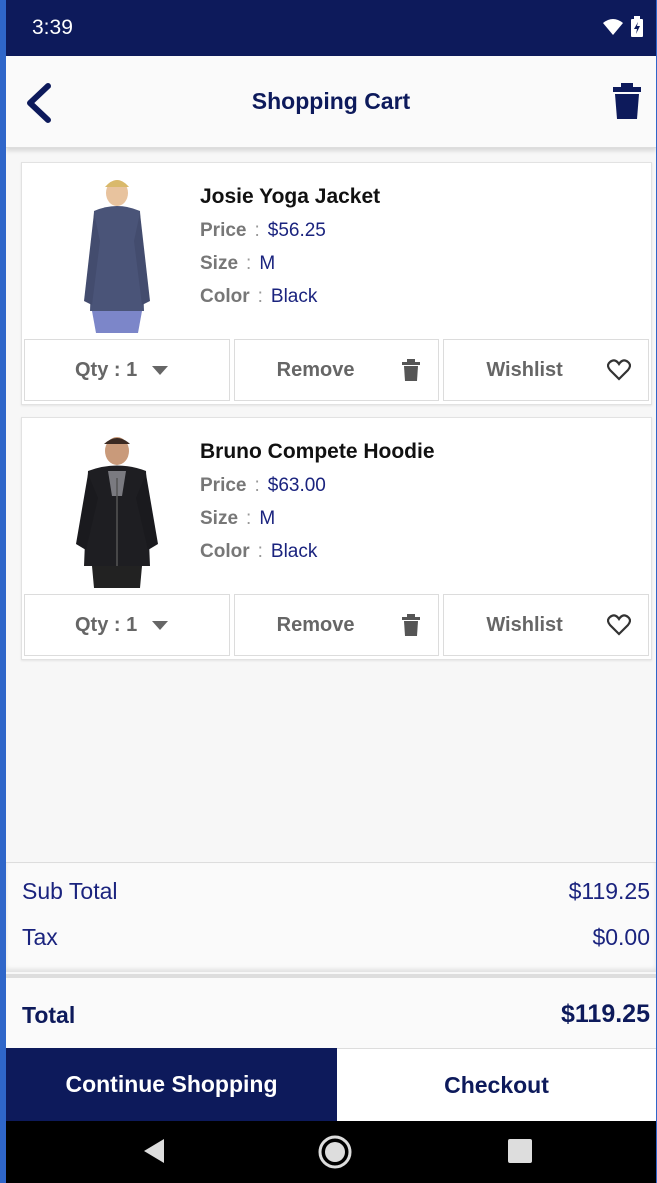  What do you see at coordinates (335, 1154) in the screenshot?
I see `nav-home-icon` at bounding box center [335, 1154].